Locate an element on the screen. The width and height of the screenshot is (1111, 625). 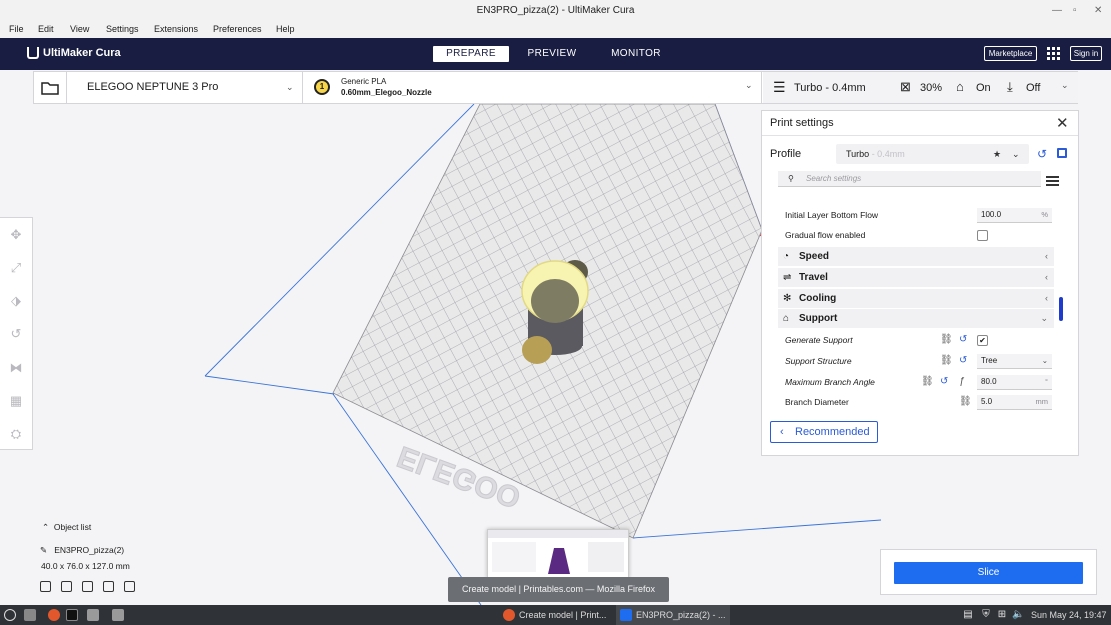
search-settings-input: ⚲ Search settings is located at coordinates (909, 179).